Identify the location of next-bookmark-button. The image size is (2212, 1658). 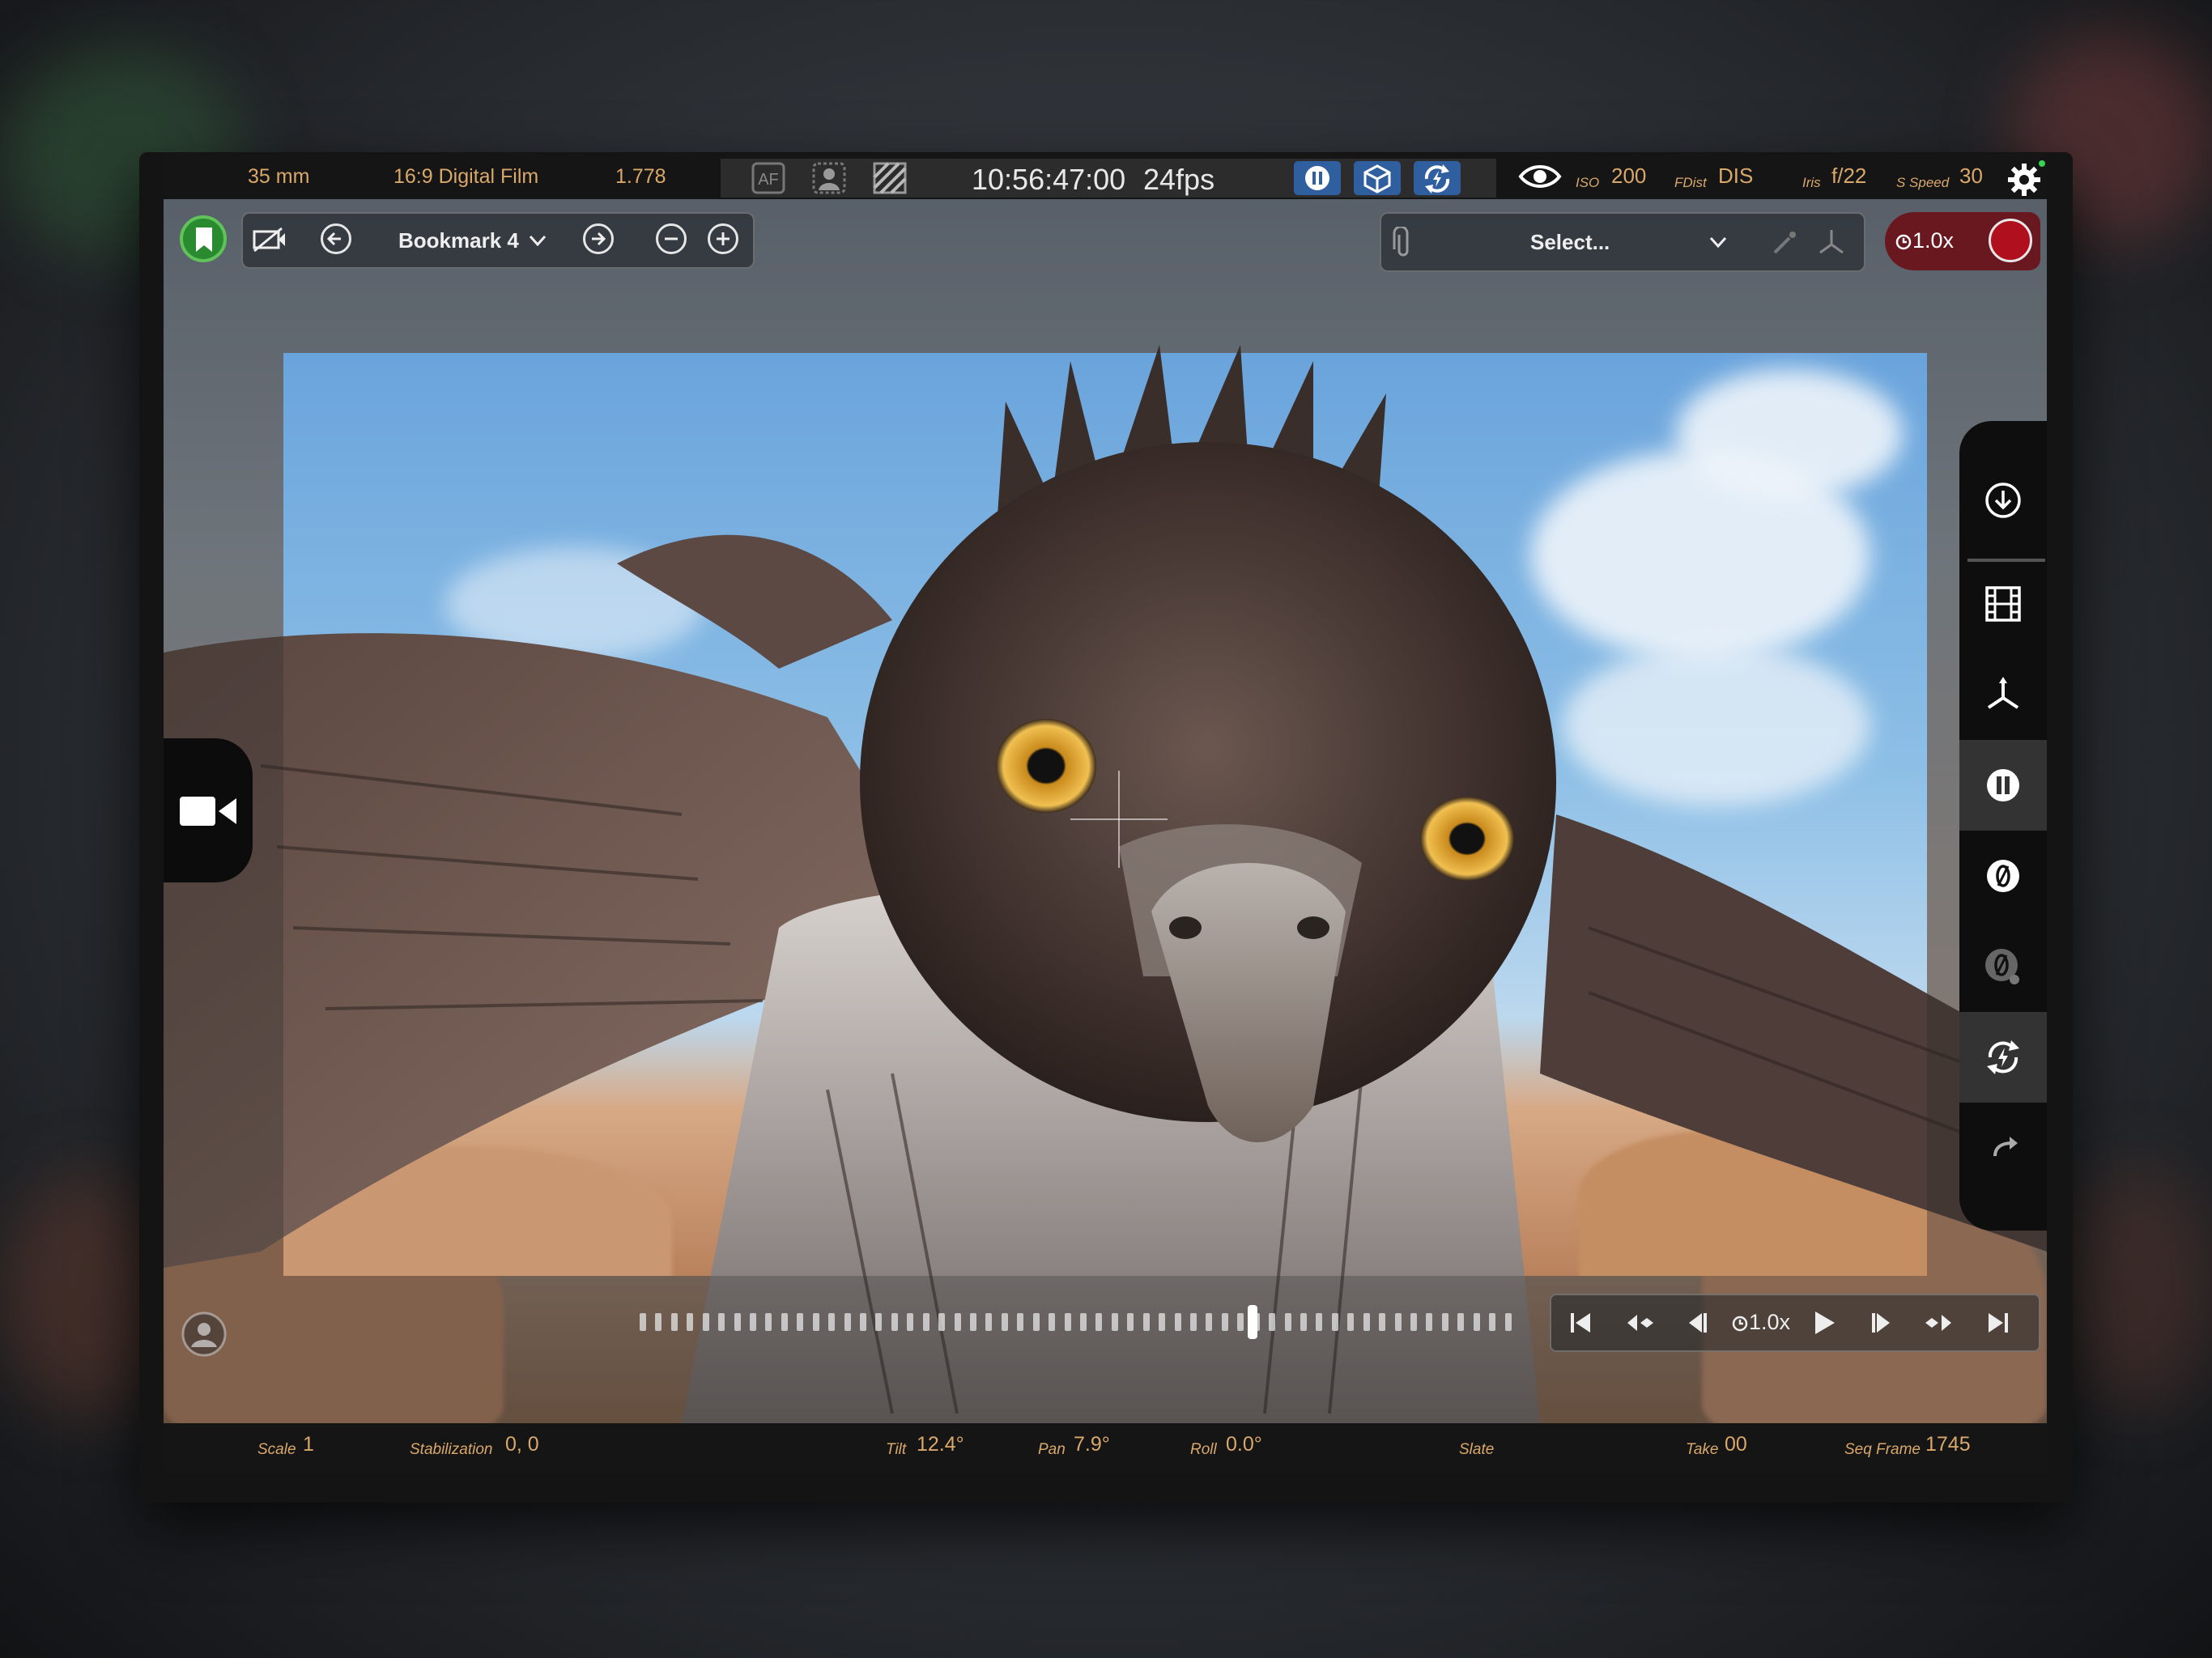
(598, 238).